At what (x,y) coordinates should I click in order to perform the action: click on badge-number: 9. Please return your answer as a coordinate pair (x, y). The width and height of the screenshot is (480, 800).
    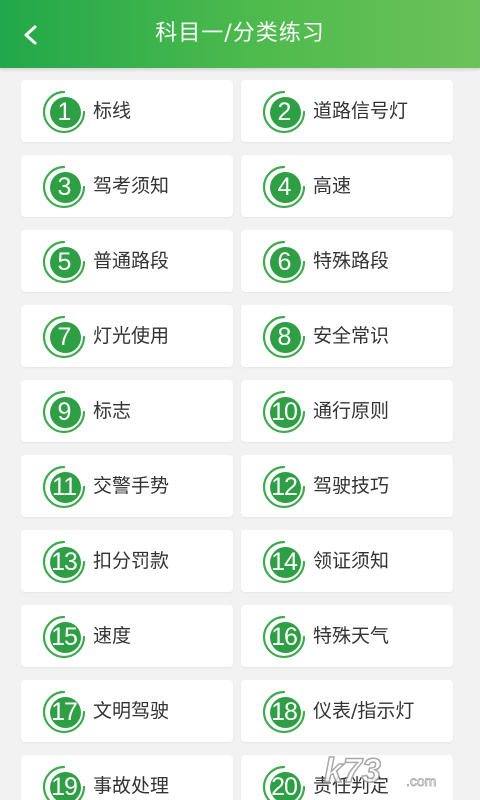
    Looking at the image, I should click on (64, 412).